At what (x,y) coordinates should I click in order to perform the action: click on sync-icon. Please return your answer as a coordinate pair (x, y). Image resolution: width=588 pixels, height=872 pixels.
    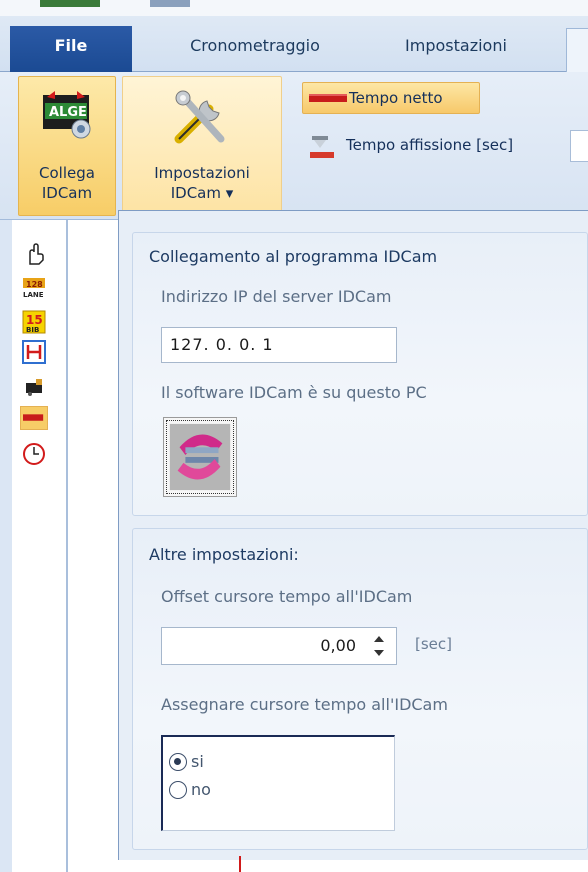
    Looking at the image, I should click on (200, 457).